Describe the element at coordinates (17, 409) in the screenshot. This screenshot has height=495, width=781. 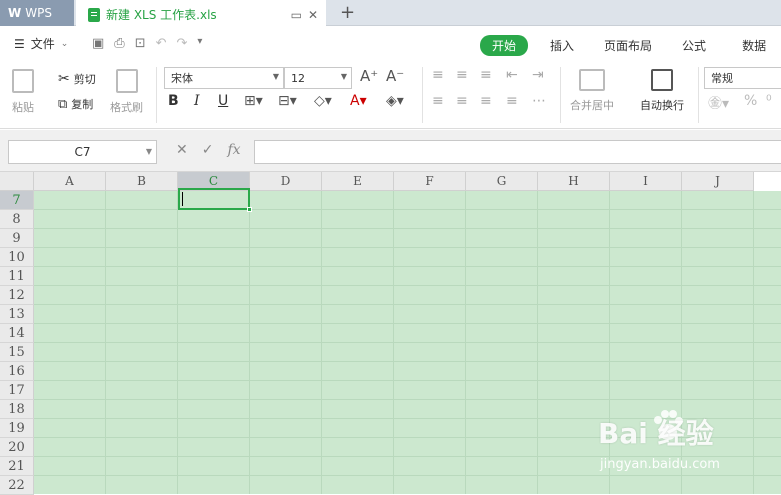
I see `row-header-18: 18` at that location.